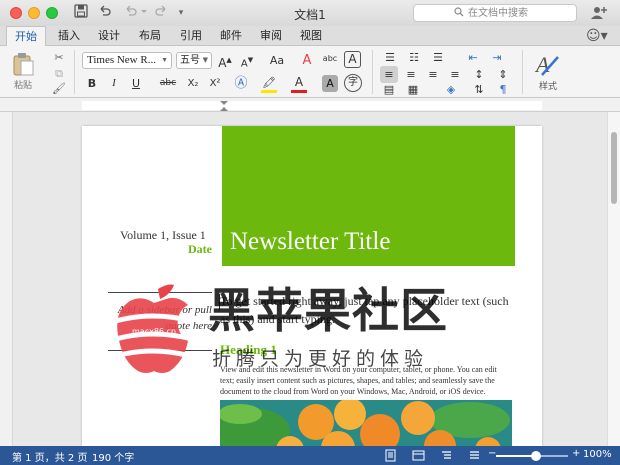 Image resolution: width=620 pixels, height=465 pixels. What do you see at coordinates (182, 249) in the screenshot?
I see `date-field: Date` at bounding box center [182, 249].